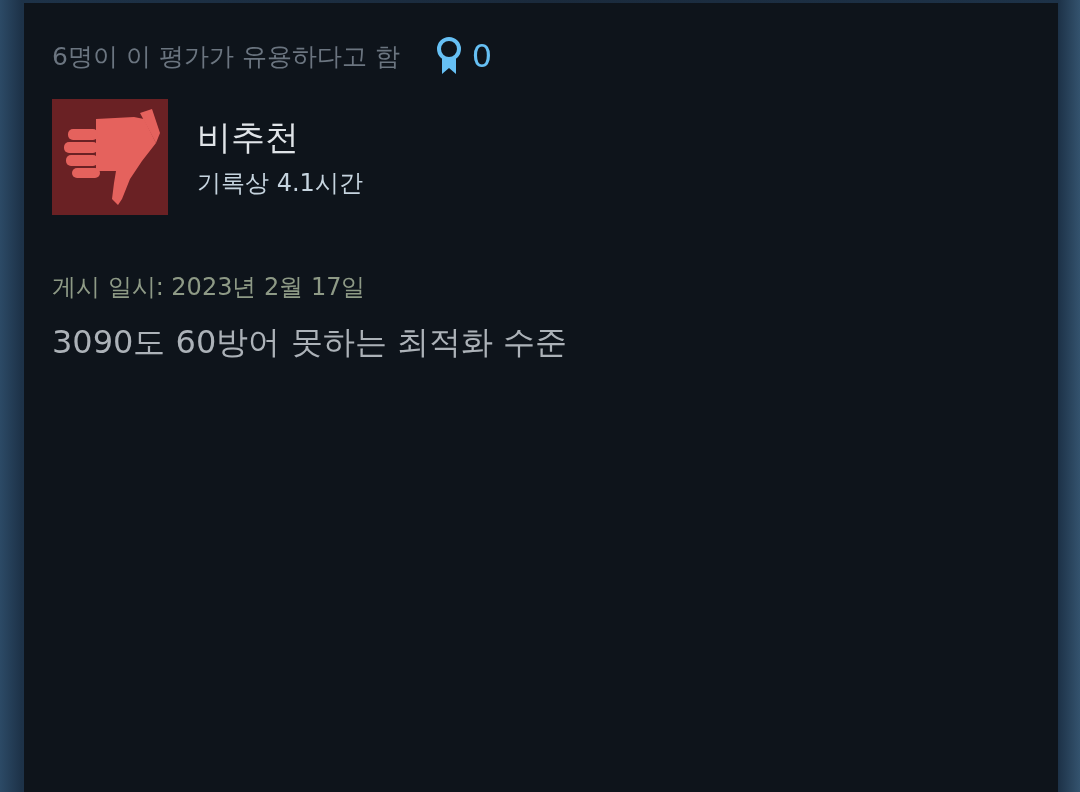 The image size is (1080, 792). Describe the element at coordinates (448, 56) in the screenshot. I see `award-ribbon-icon` at that location.